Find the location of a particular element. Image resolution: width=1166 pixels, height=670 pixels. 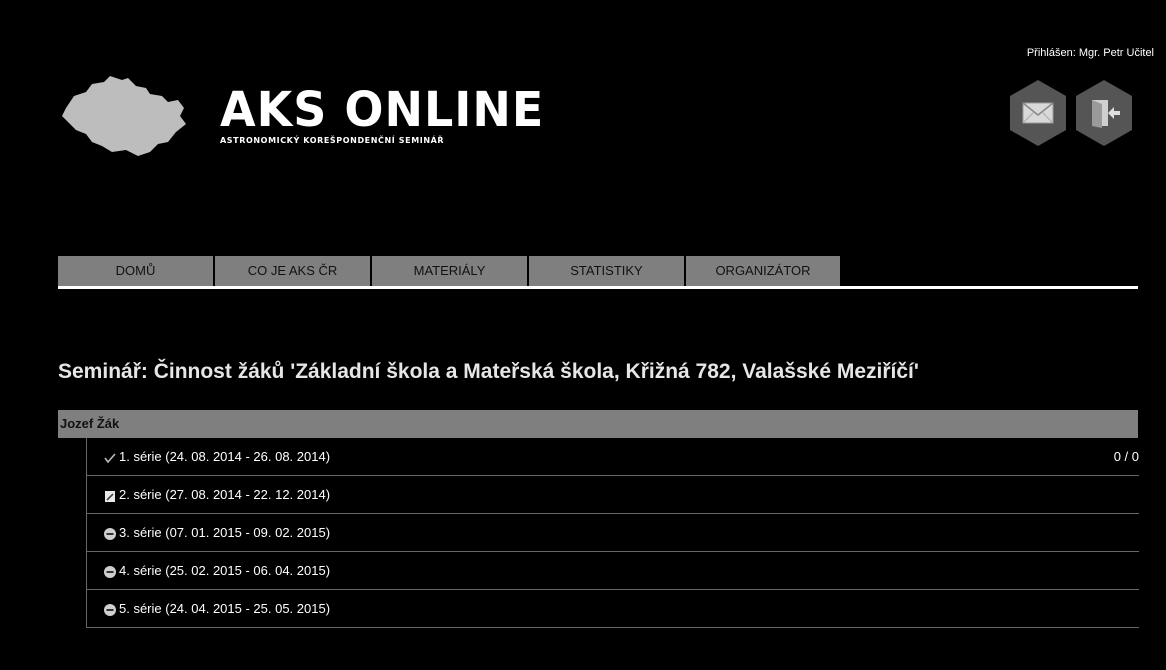

series-label: 2. série (27. 08. 2014 - 22. 12. 2014) is located at coordinates (225, 494).